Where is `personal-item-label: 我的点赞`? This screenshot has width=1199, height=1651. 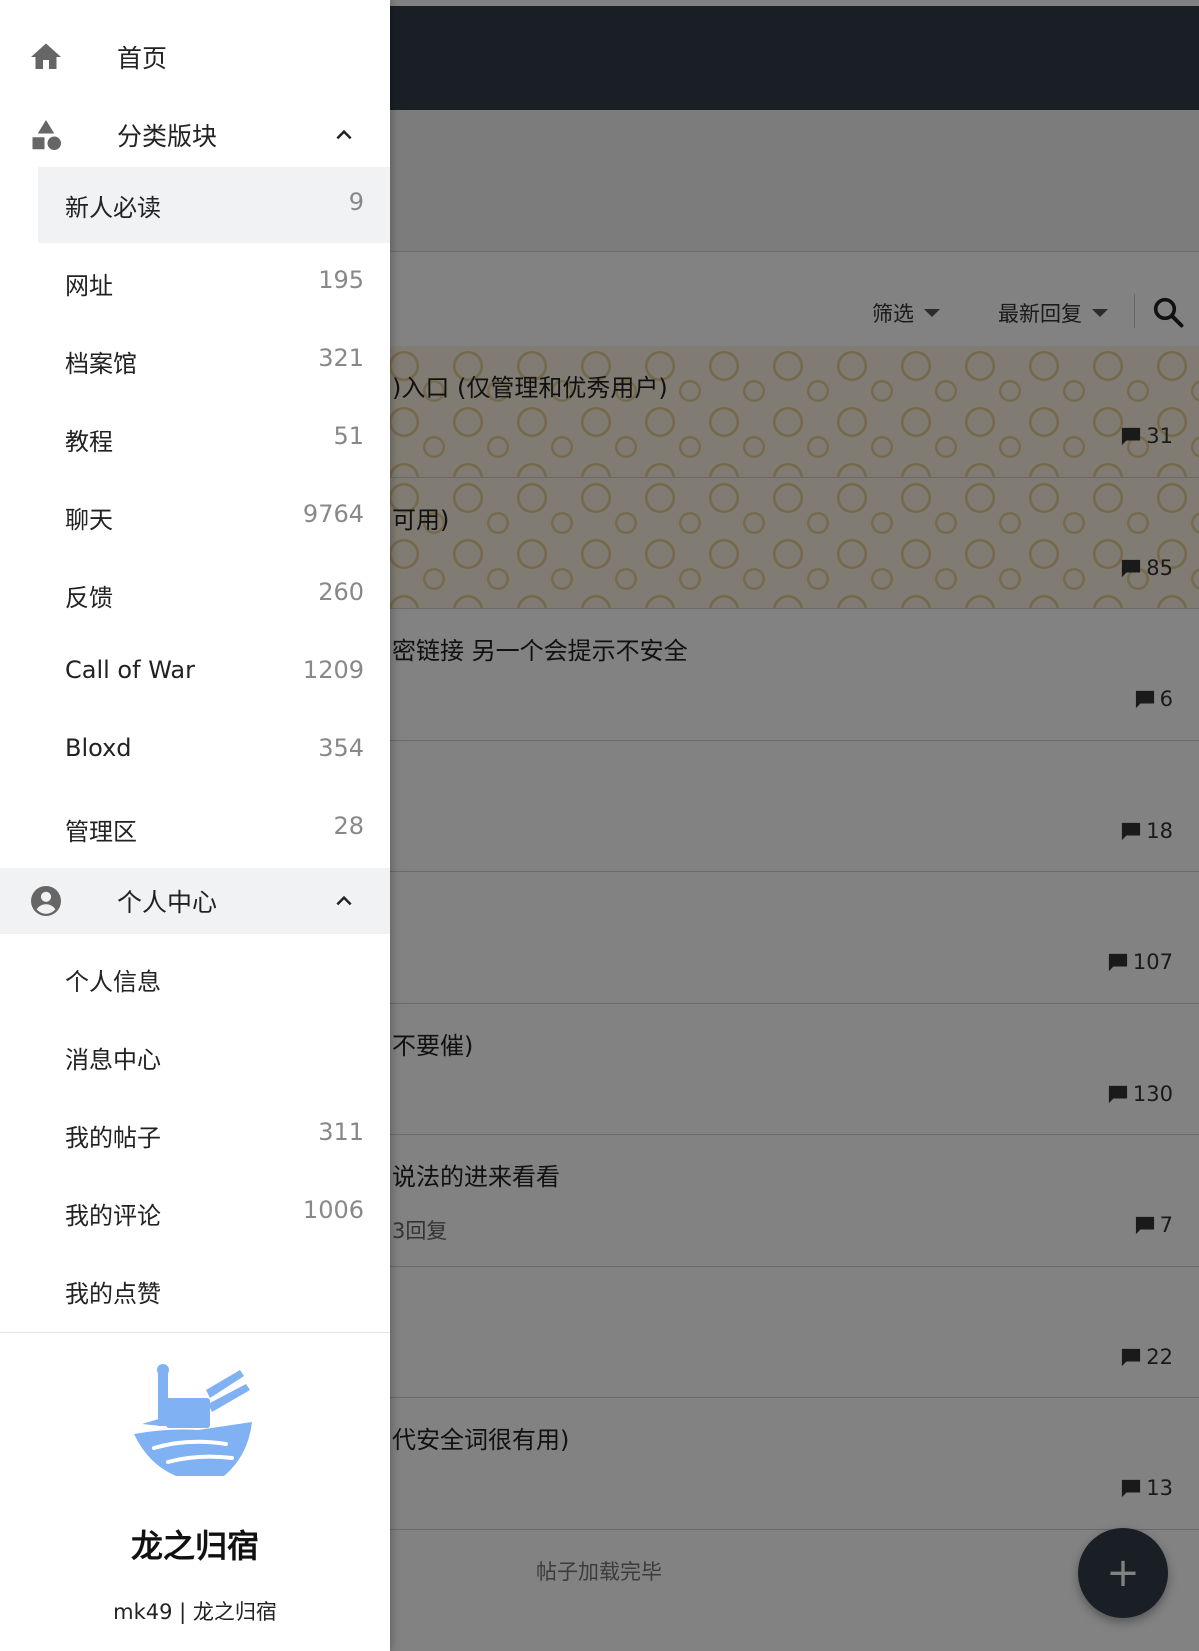
personal-item-label: 我的点赞 is located at coordinates (113, 1294).